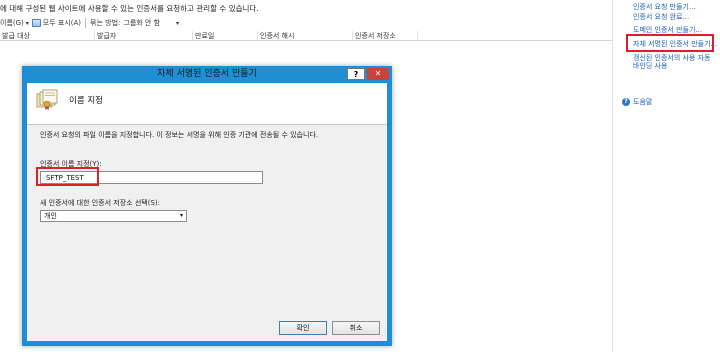 The width and height of the screenshot is (720, 352). I want to click on group-by-label: 묶는 방법:, so click(105, 23).